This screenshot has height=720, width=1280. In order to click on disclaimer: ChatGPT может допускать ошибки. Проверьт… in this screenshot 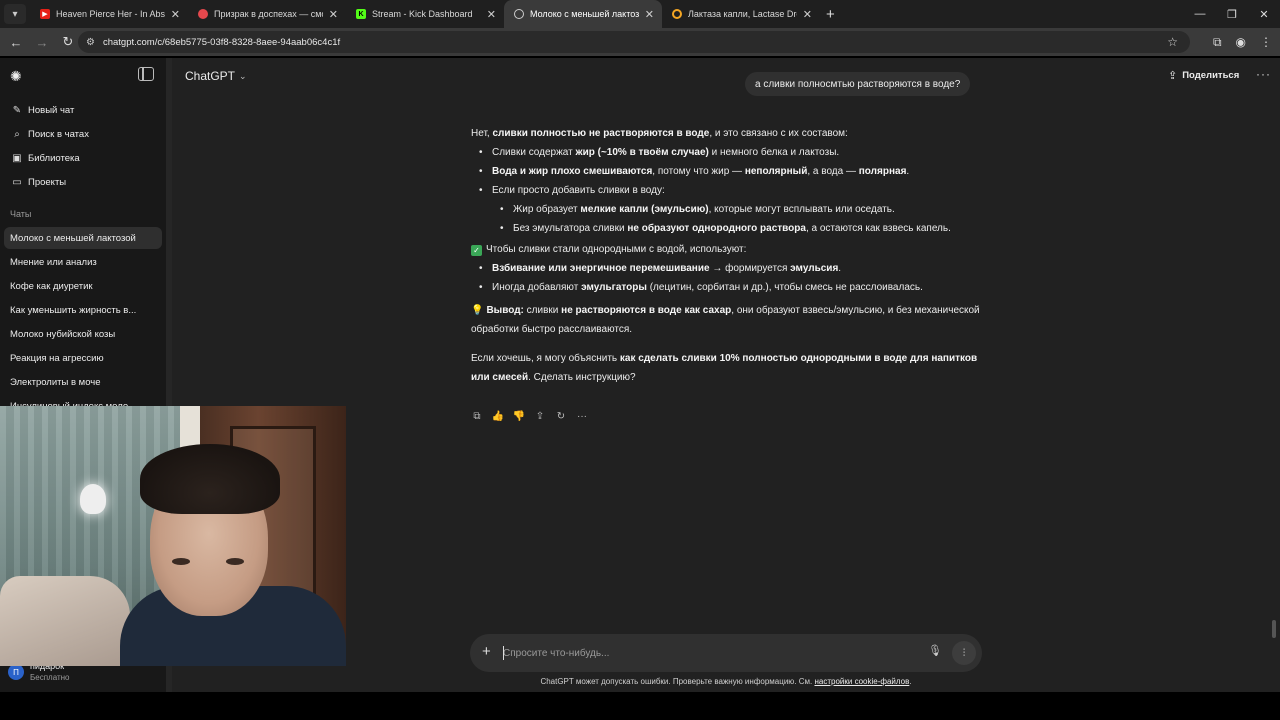, I will do `click(726, 681)`.